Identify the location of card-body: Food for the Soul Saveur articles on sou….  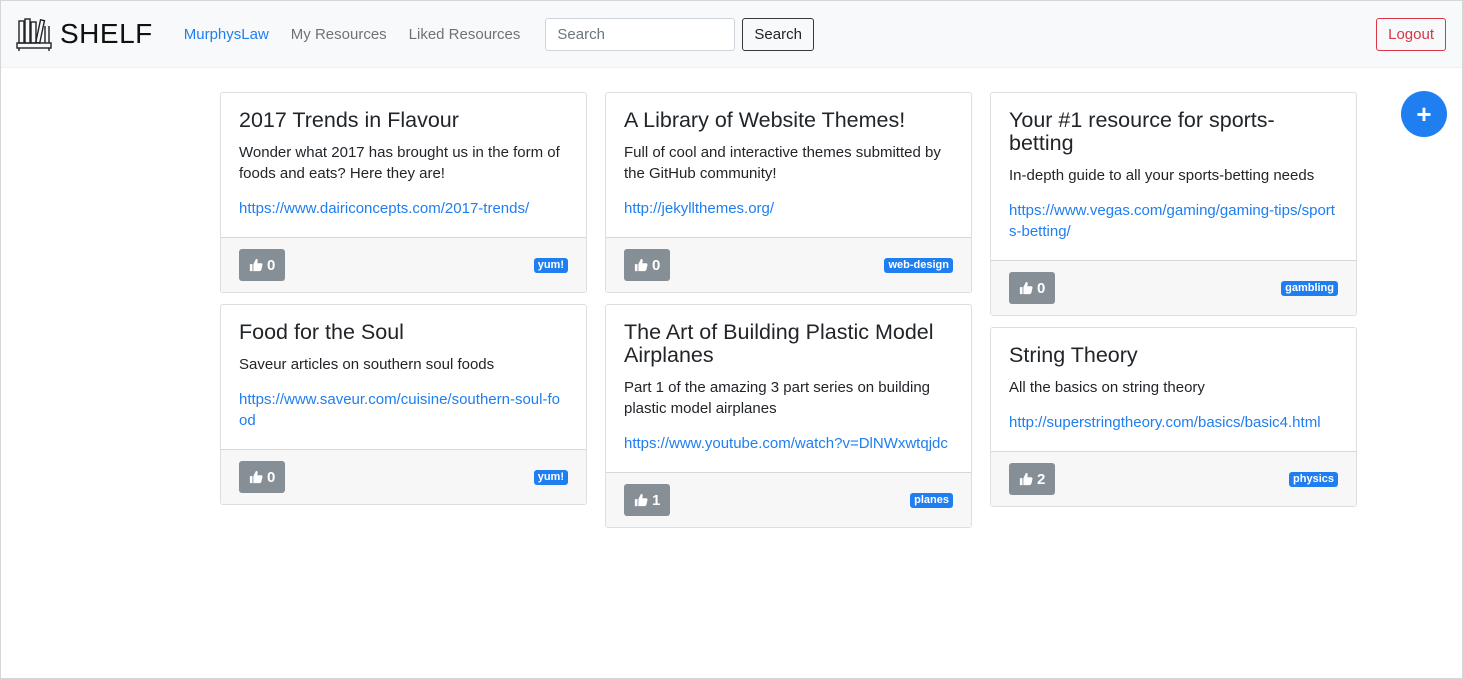
(403, 377).